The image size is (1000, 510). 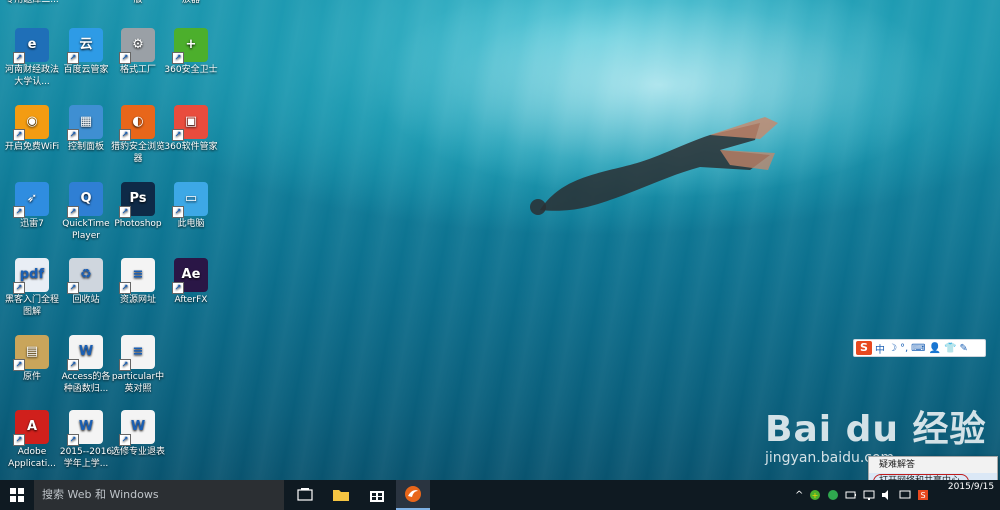 I want to click on desktop-icon: pdf ↗ 黑客入门全程图解, so click(x=32, y=288).